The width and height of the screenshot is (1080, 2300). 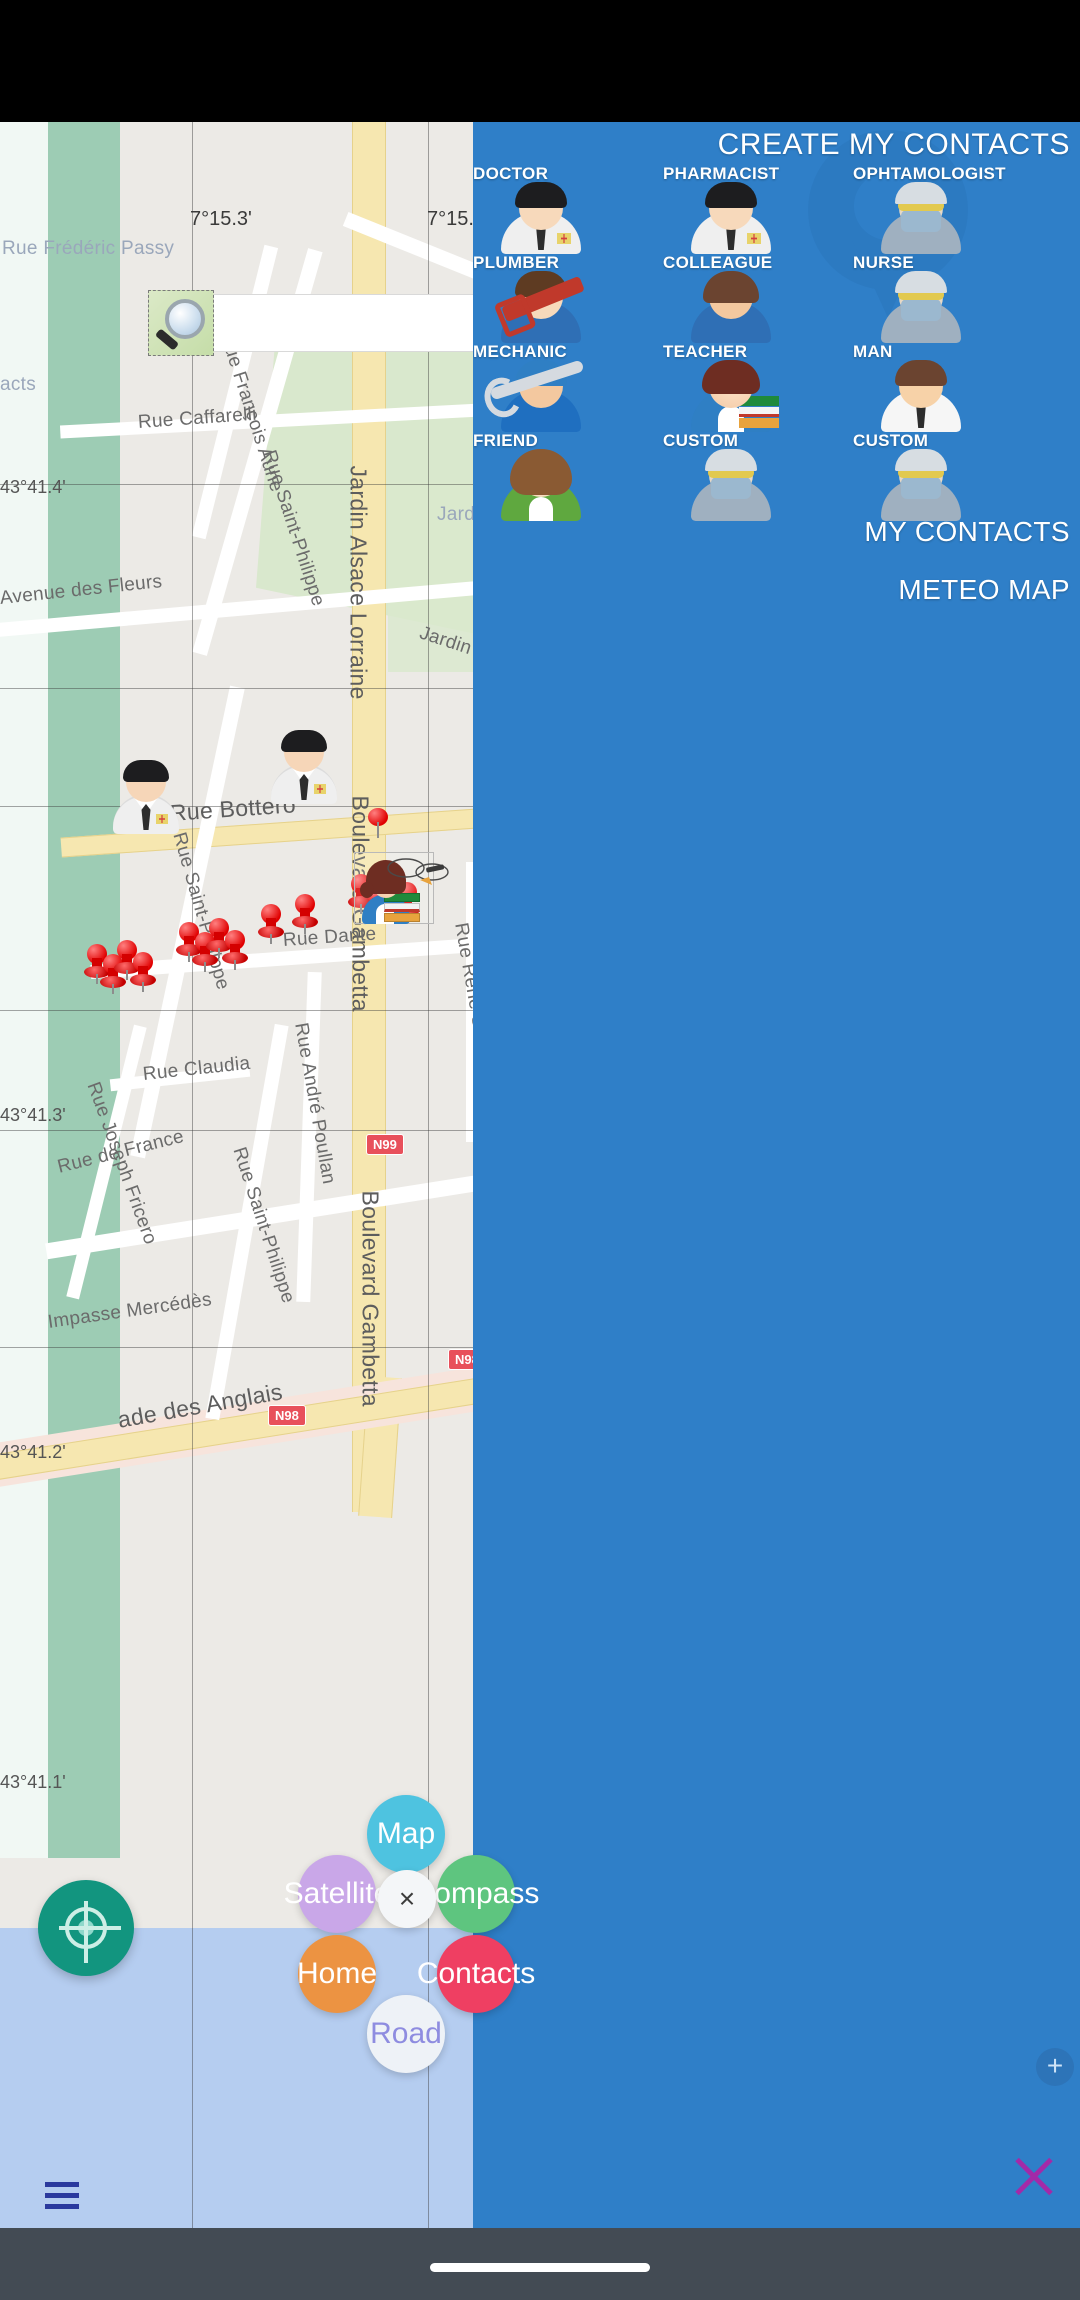 I want to click on contacts-grid-row: MECHANIC TEACHER MAN, so click(x=776, y=387).